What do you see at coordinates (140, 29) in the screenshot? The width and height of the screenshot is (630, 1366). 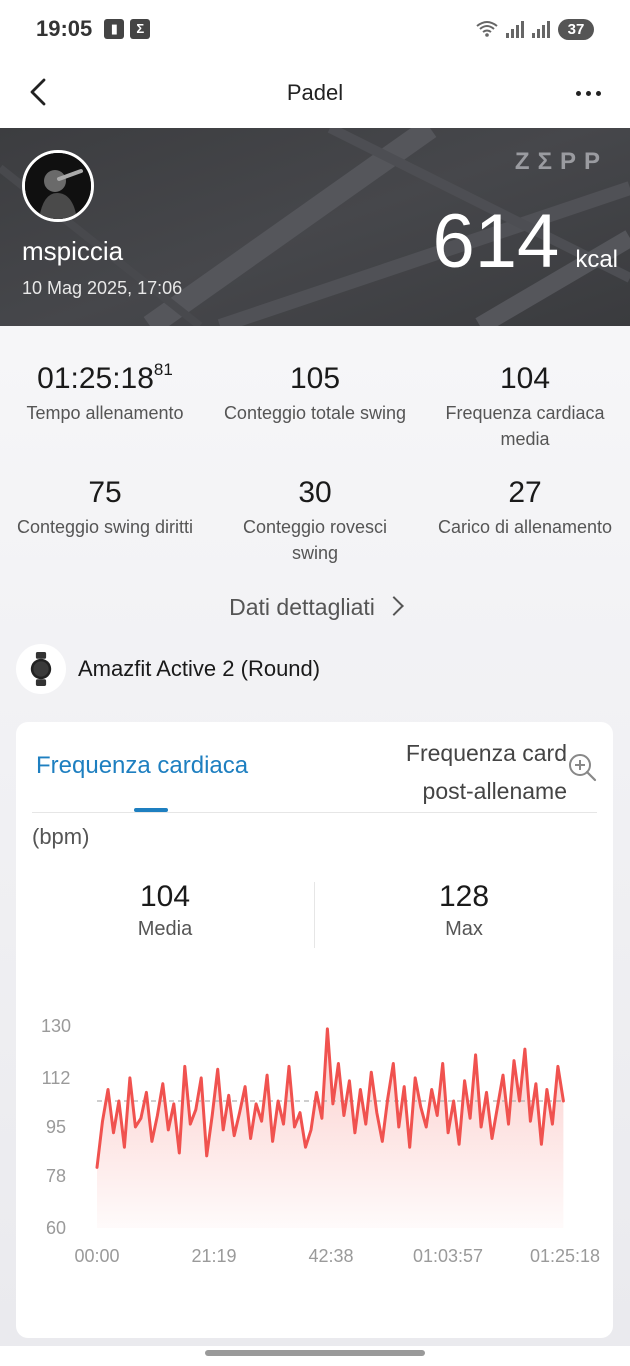 I see `sigma-icon: Σ` at bounding box center [140, 29].